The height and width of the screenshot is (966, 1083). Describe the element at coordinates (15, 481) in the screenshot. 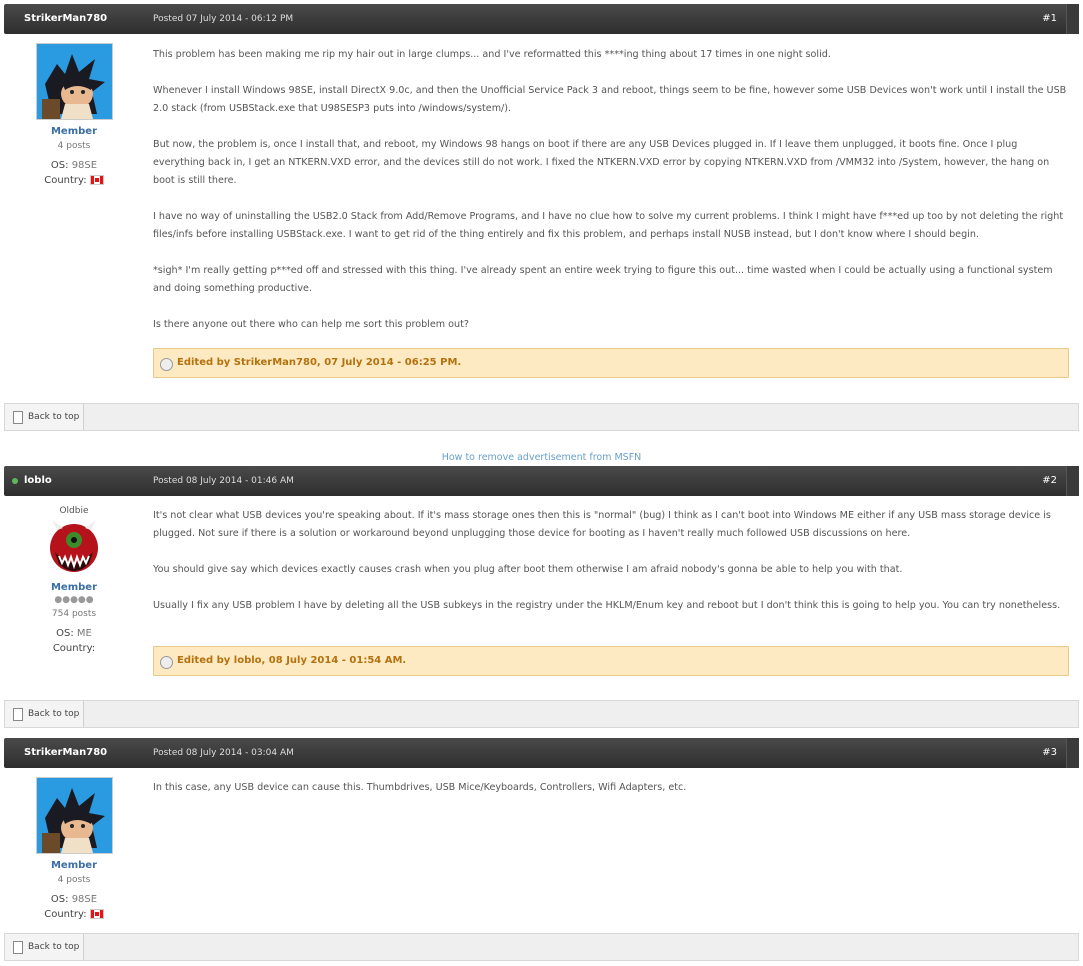

I see `online-status-icon` at that location.